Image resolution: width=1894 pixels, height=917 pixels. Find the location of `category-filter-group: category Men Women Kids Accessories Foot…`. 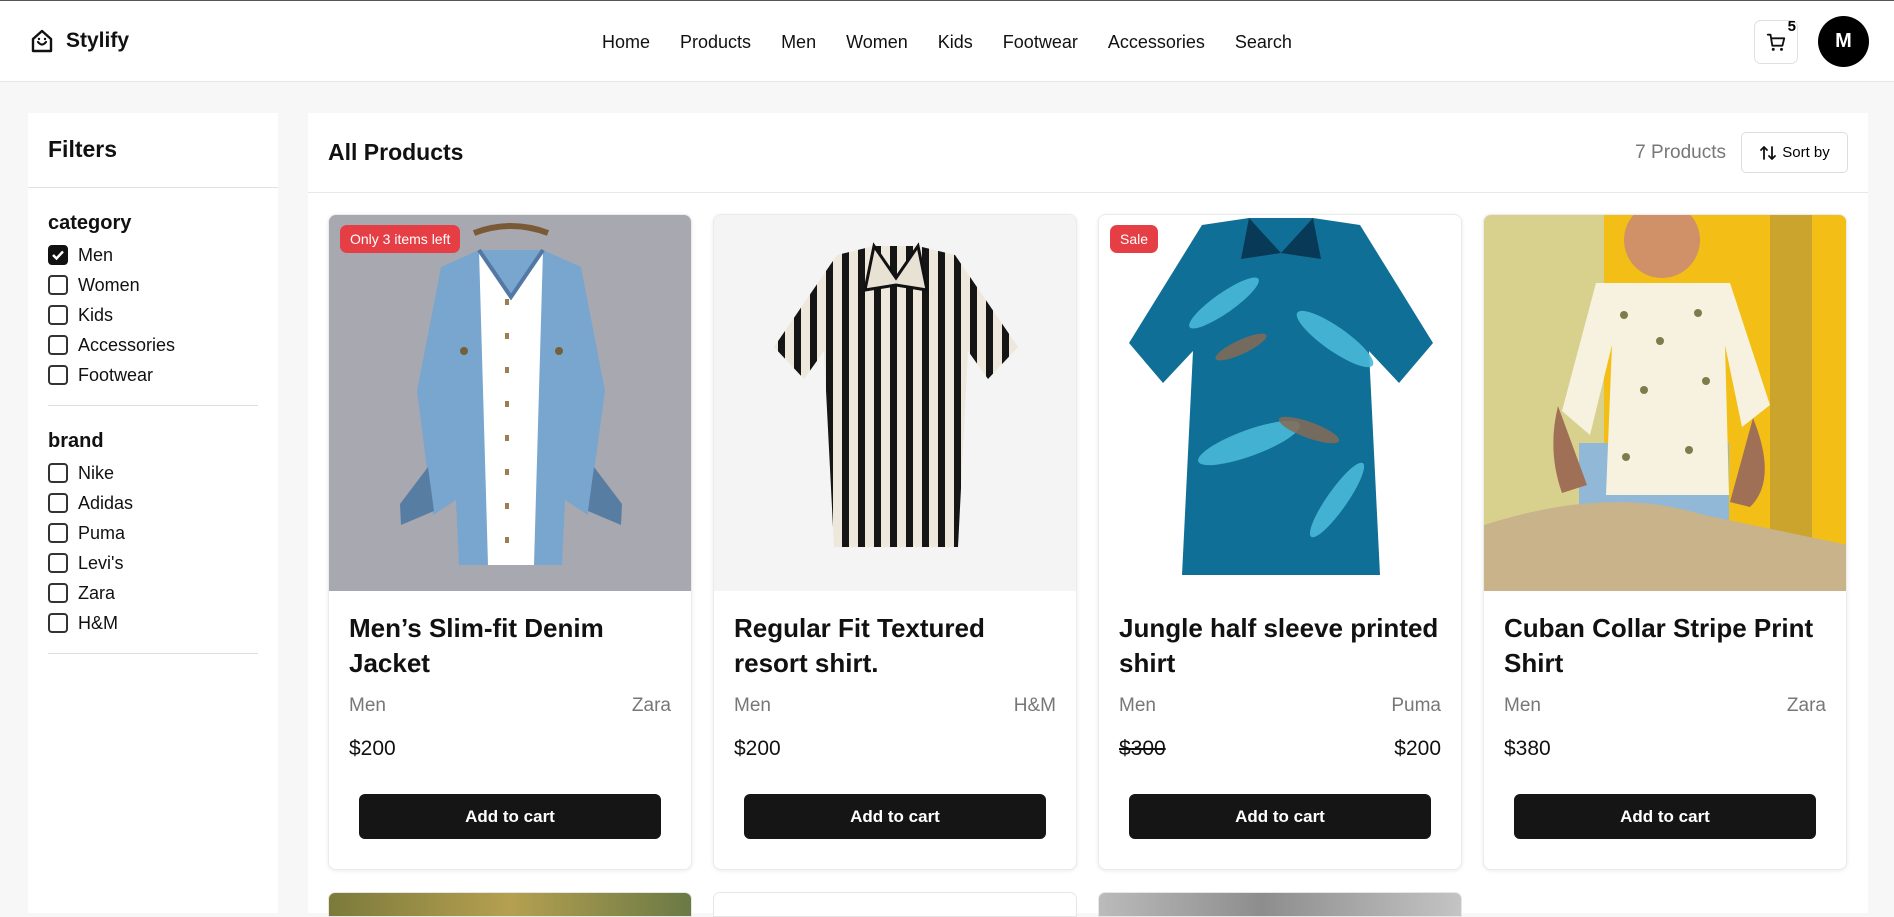

category-filter-group: category Men Women Kids Accessories Foot… is located at coordinates (153, 297).